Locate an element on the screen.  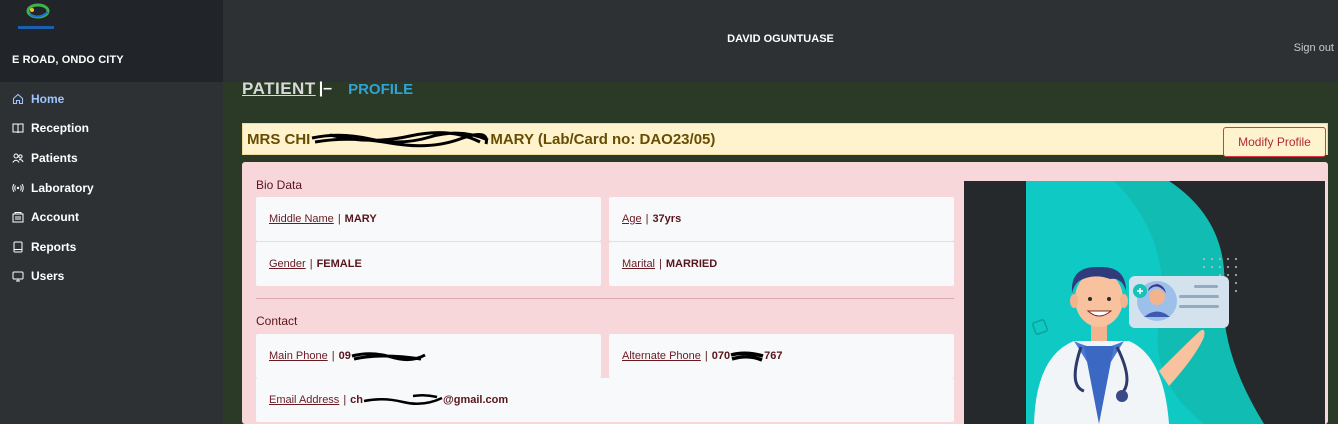
home-icon is located at coordinates (18, 99).